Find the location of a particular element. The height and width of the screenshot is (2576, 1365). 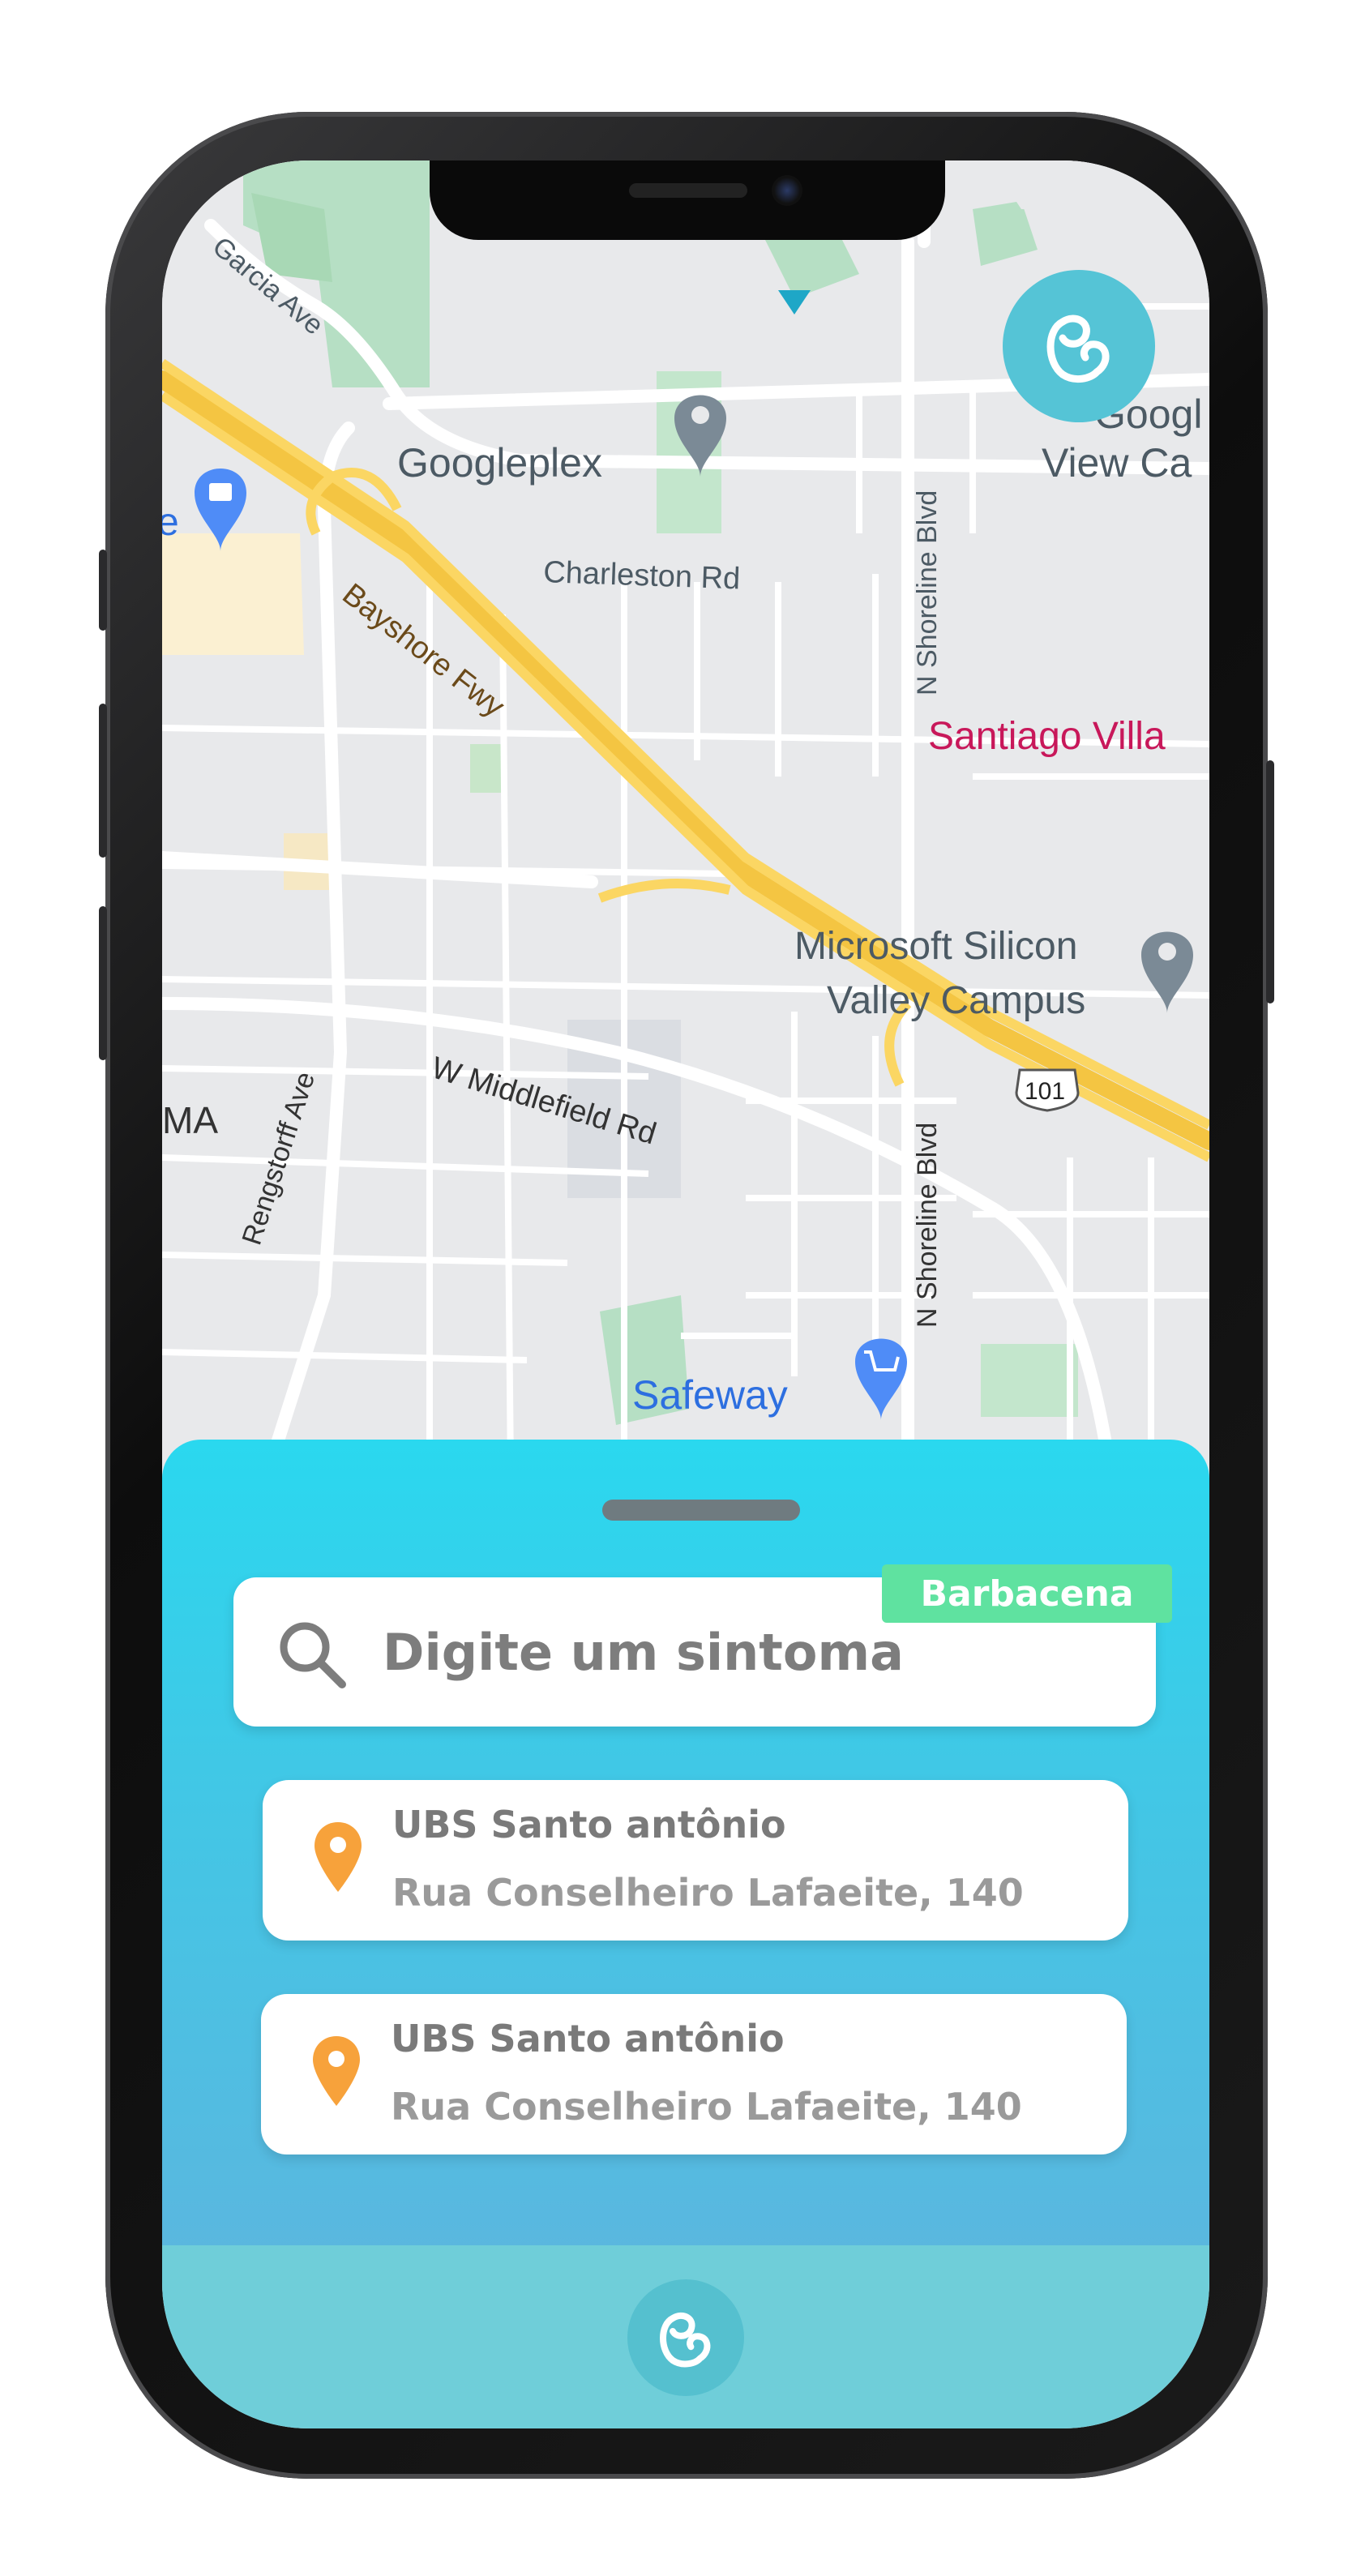

speaker is located at coordinates (688, 190).